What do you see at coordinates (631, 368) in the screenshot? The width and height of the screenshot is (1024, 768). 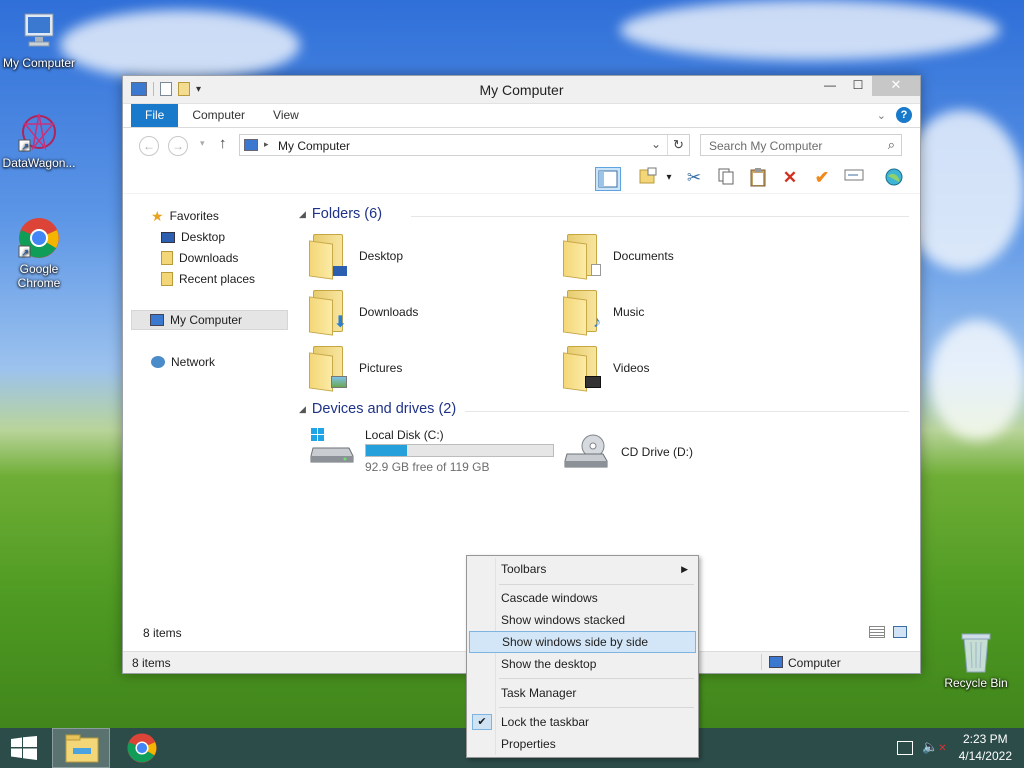 I see `folder-label: Videos` at bounding box center [631, 368].